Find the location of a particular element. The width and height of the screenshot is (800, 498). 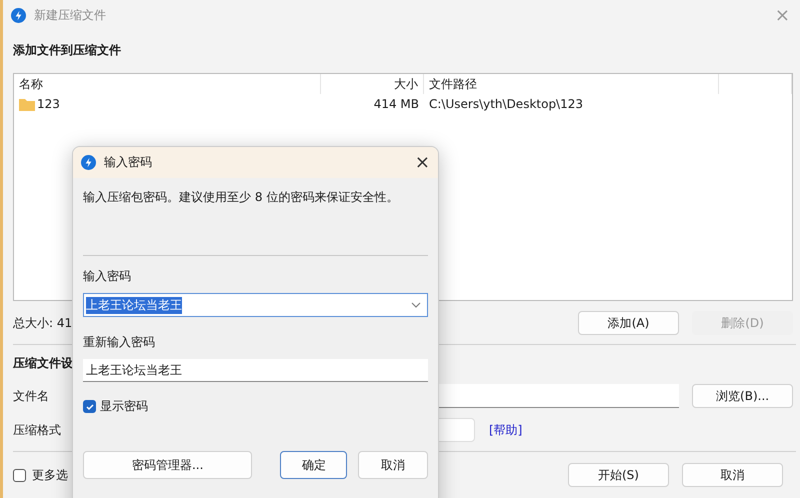

total-size: 总大小: 41 is located at coordinates (42, 323).